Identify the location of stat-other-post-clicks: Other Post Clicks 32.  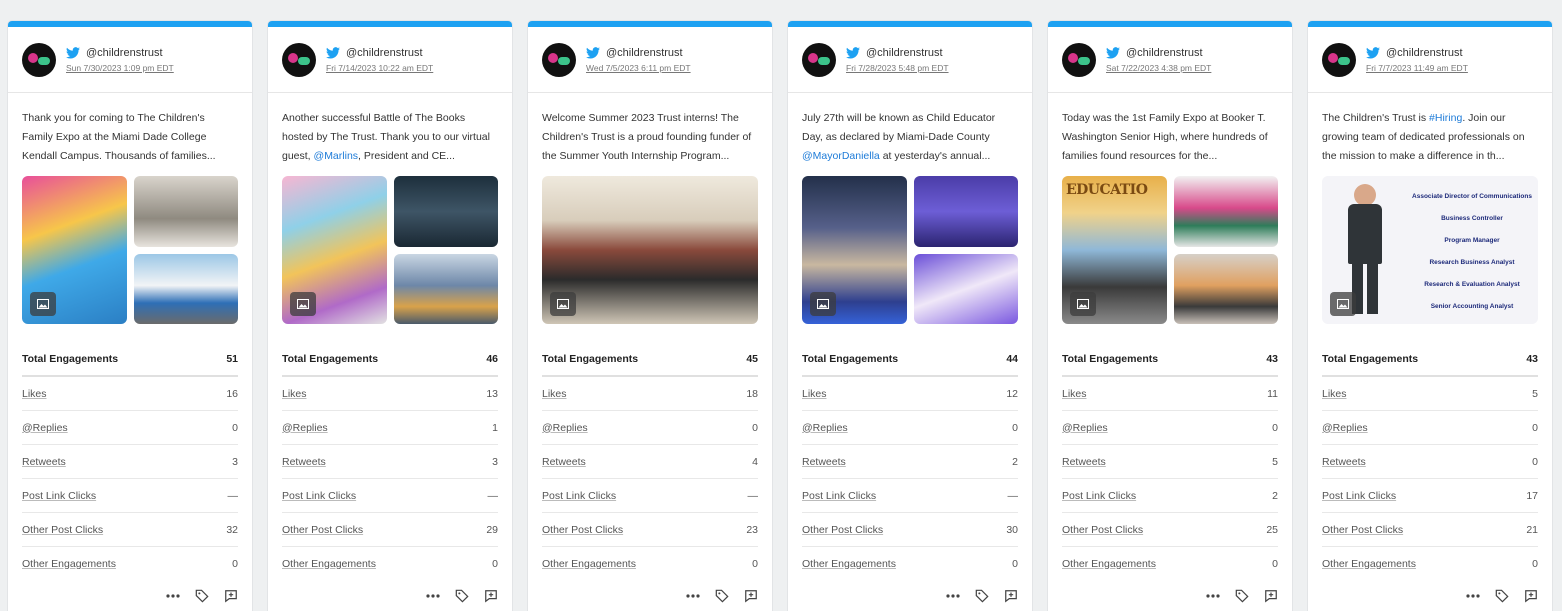
(130, 530).